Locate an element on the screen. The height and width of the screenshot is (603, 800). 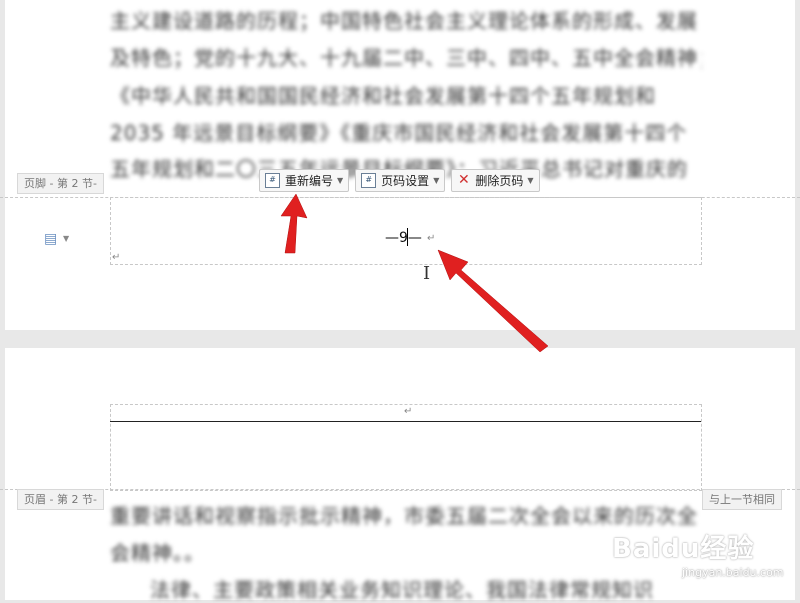
watermark-logo: Baidu经验 is located at coordinates (683, 549).